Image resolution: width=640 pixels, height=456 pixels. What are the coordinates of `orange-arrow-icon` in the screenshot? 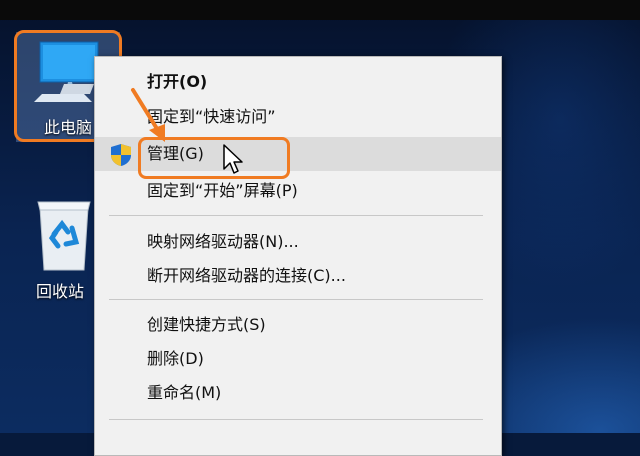 It's located at (148, 115).